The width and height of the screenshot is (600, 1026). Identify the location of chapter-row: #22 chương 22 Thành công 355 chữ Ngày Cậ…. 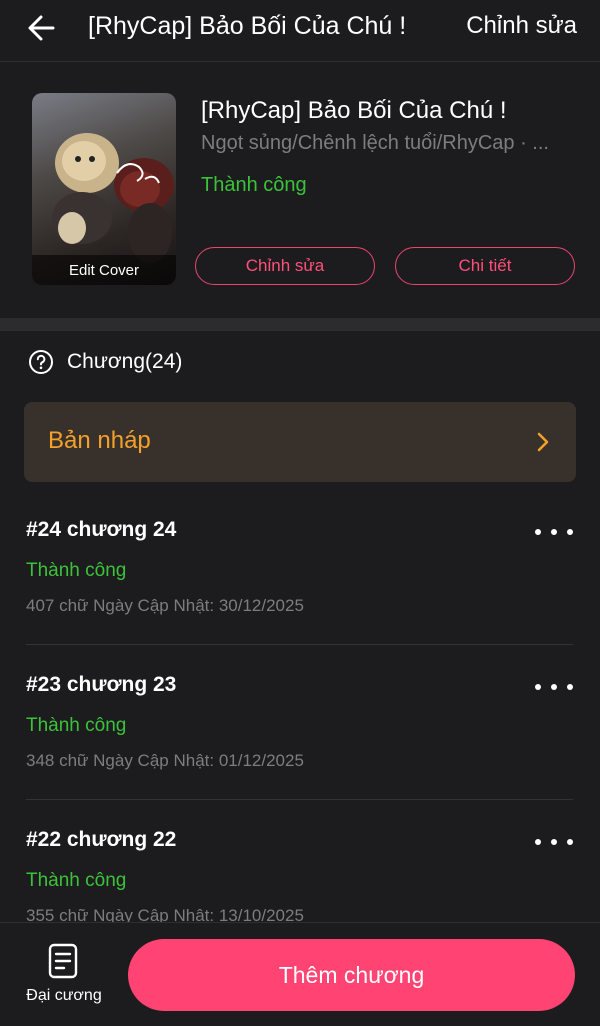
(299, 861).